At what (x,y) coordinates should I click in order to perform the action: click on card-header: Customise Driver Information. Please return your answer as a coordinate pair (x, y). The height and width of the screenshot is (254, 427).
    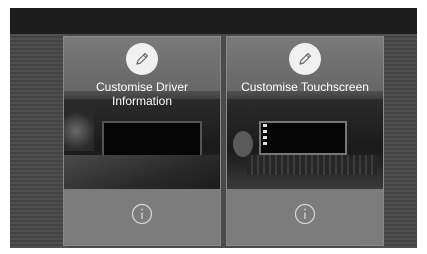
    Looking at the image, I should click on (142, 72).